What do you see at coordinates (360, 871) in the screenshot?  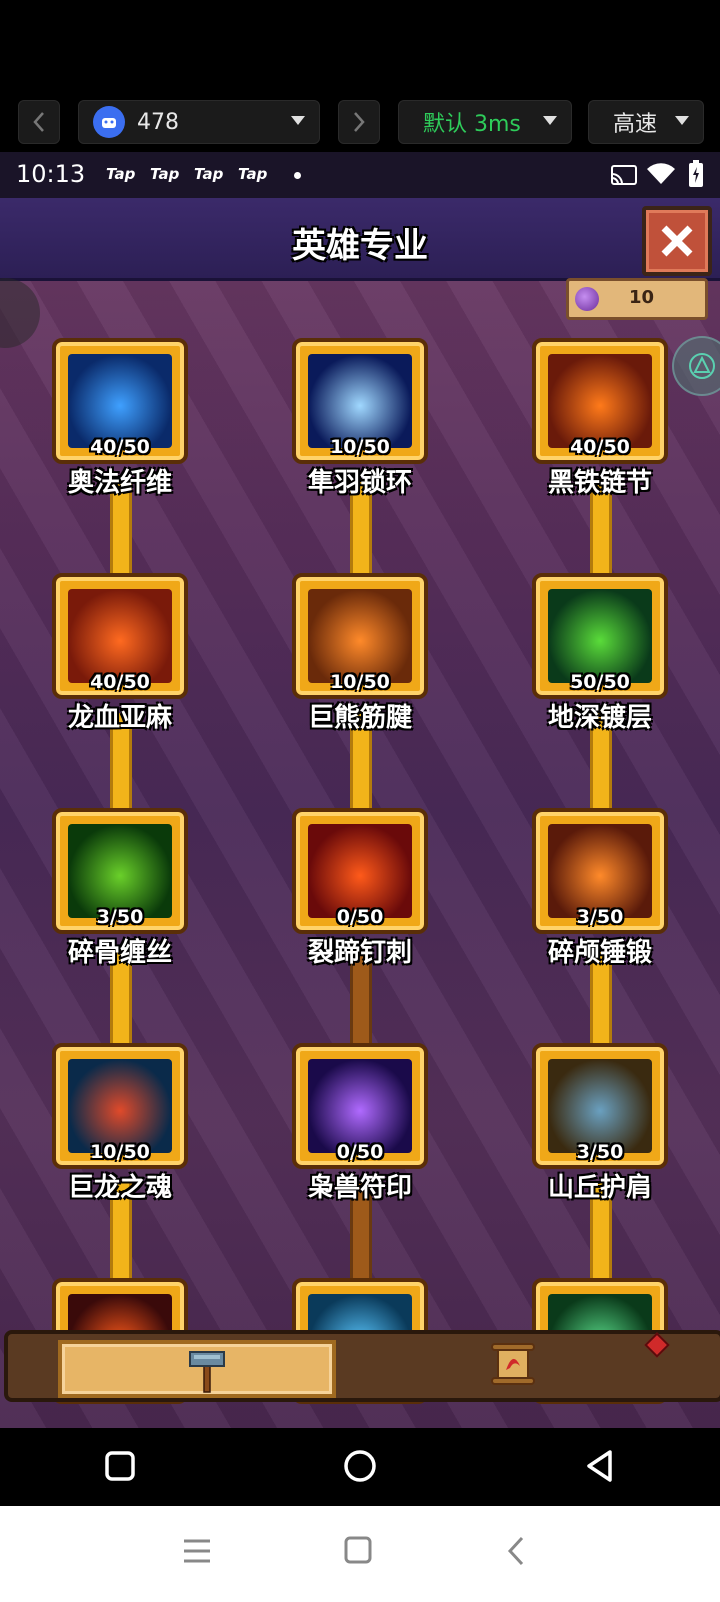 I see `hoof-spike-icon` at bounding box center [360, 871].